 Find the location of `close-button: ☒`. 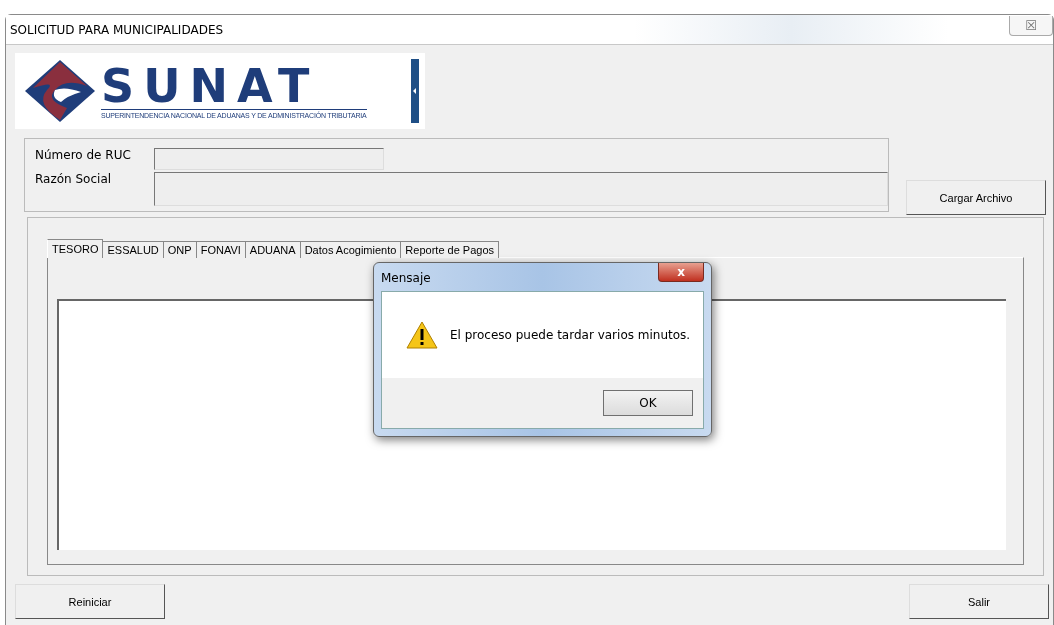

close-button: ☒ is located at coordinates (1031, 25).